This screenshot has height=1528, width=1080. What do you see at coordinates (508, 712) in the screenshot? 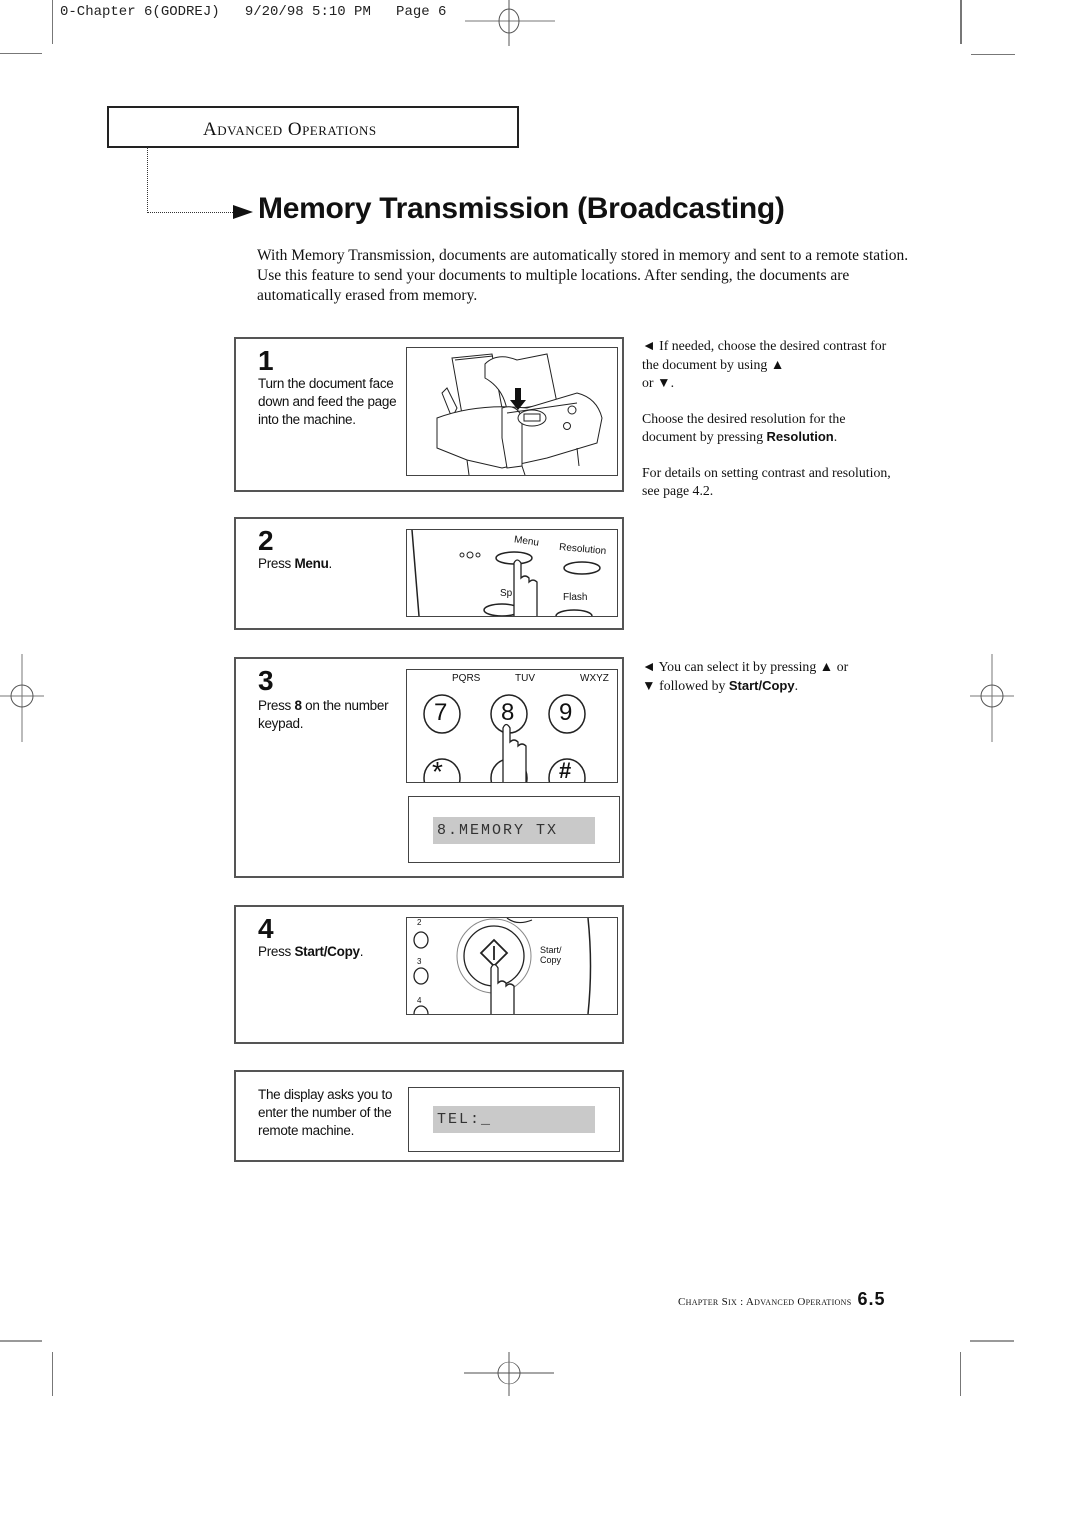
I see `key-8: 8` at bounding box center [508, 712].